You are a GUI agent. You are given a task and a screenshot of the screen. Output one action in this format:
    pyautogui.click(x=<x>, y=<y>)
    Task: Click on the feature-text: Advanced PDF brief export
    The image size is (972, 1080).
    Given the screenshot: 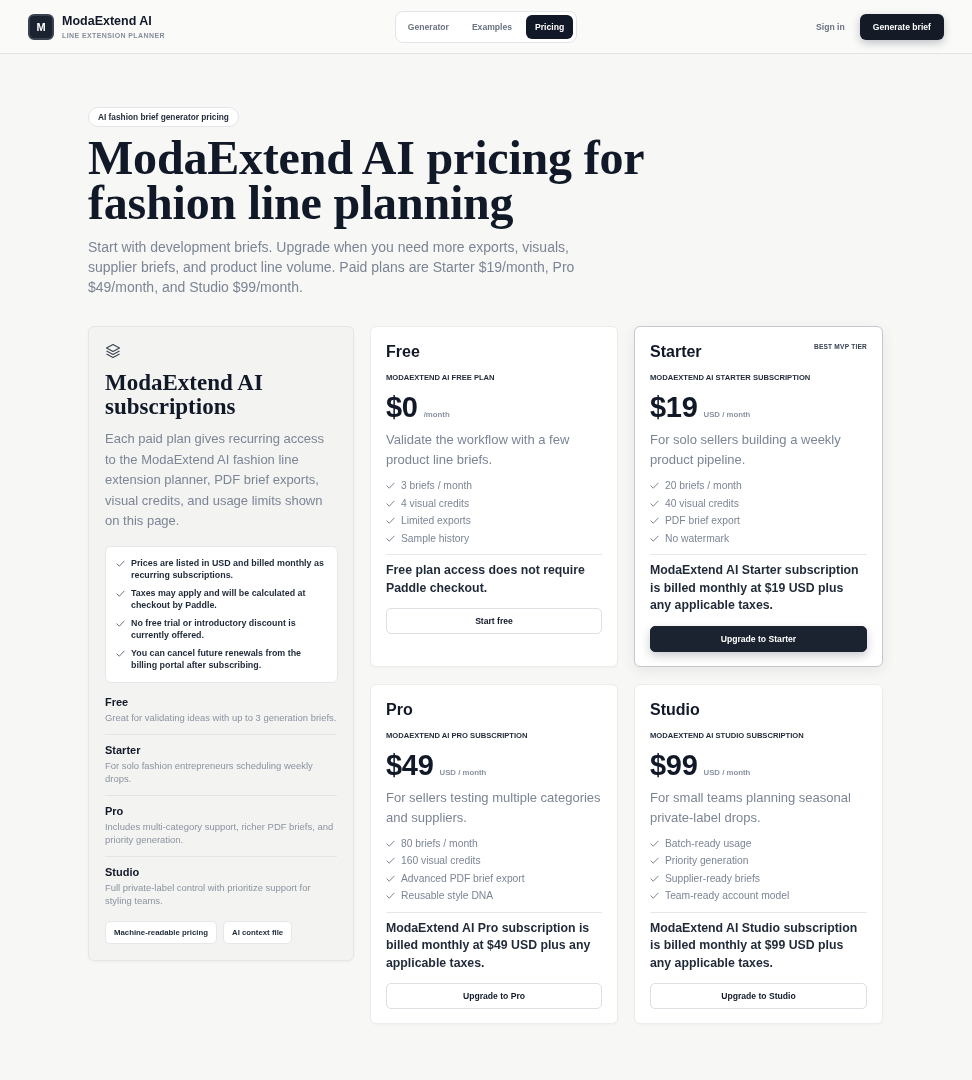 What is the action you would take?
    pyautogui.click(x=463, y=878)
    